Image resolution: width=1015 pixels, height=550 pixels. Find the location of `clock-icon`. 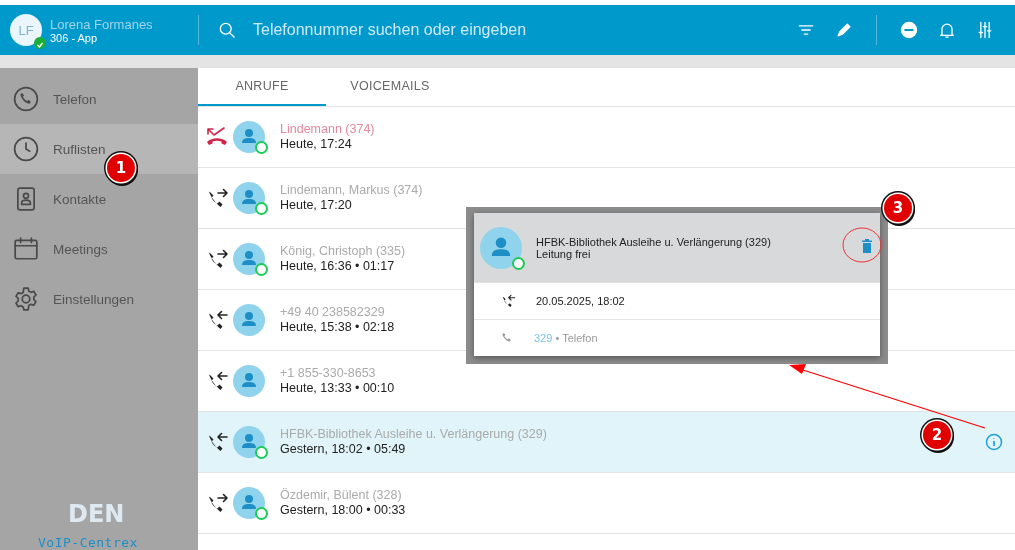

clock-icon is located at coordinates (26, 149).